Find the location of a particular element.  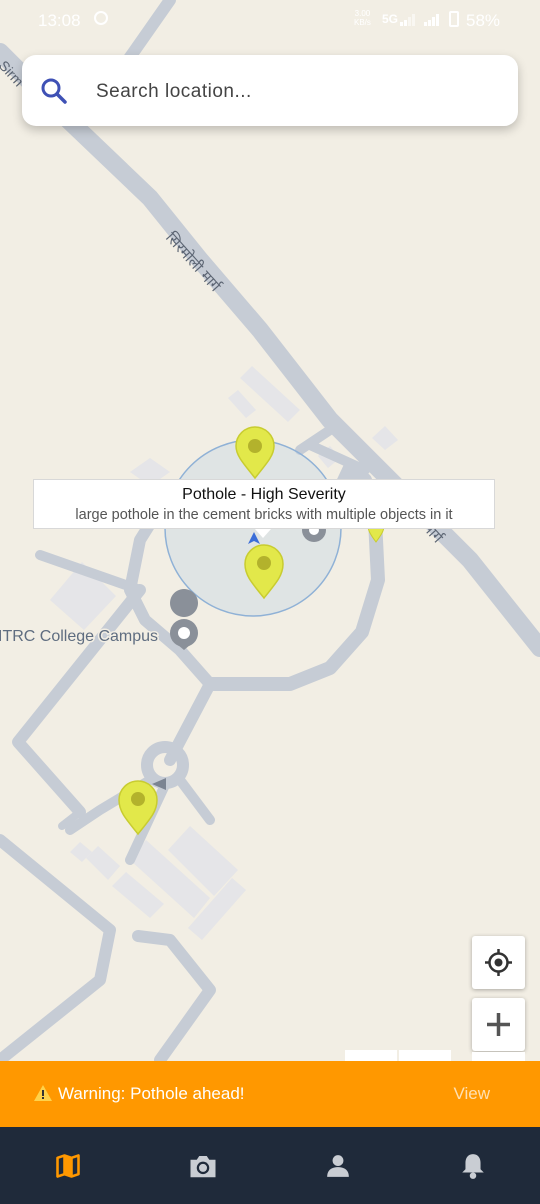

nav-camera is located at coordinates (202, 1165).